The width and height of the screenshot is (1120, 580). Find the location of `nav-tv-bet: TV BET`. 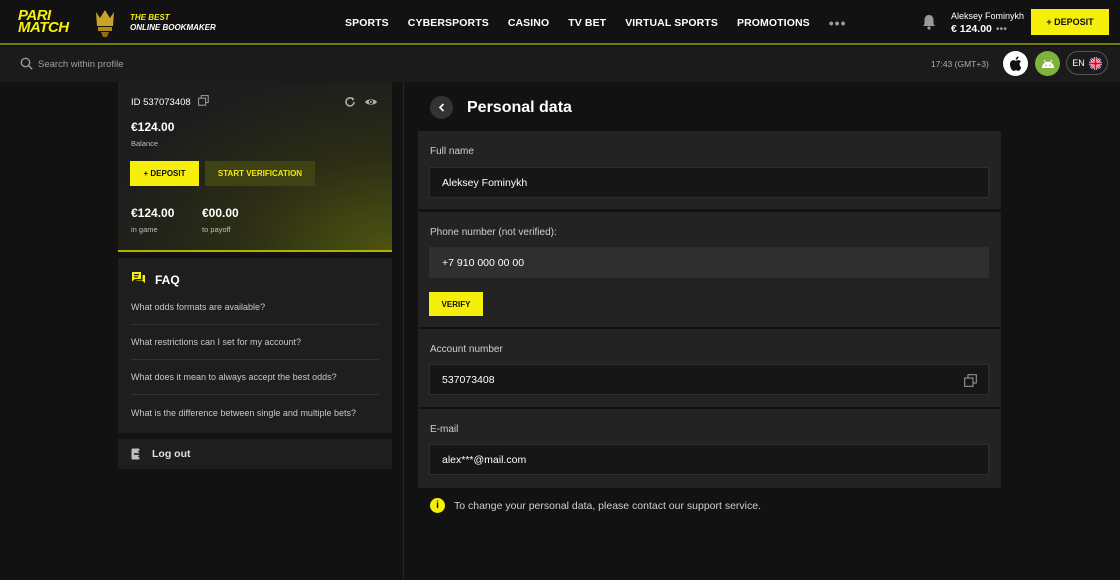

nav-tv-bet: TV BET is located at coordinates (587, 23).